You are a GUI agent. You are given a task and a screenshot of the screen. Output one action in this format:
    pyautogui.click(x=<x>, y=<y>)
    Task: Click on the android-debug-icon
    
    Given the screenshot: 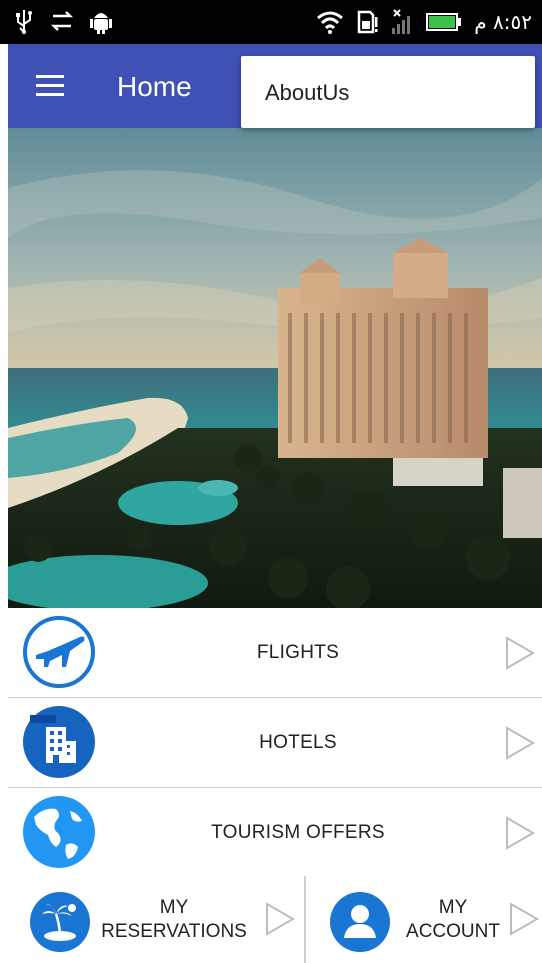 What is the action you would take?
    pyautogui.click(x=101, y=23)
    